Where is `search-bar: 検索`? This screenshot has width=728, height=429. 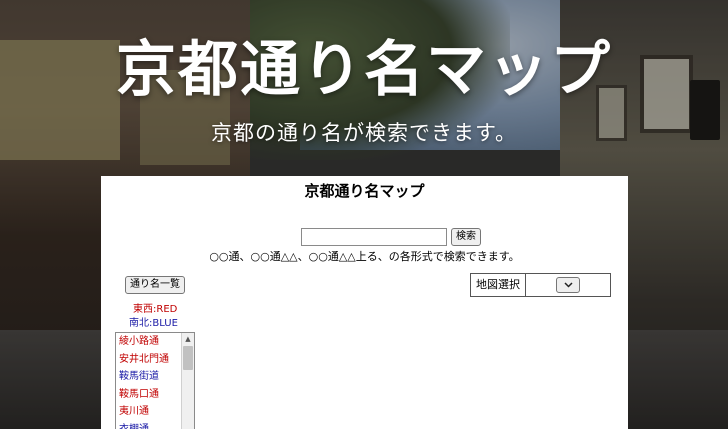 search-bar: 検索 is located at coordinates (391, 237).